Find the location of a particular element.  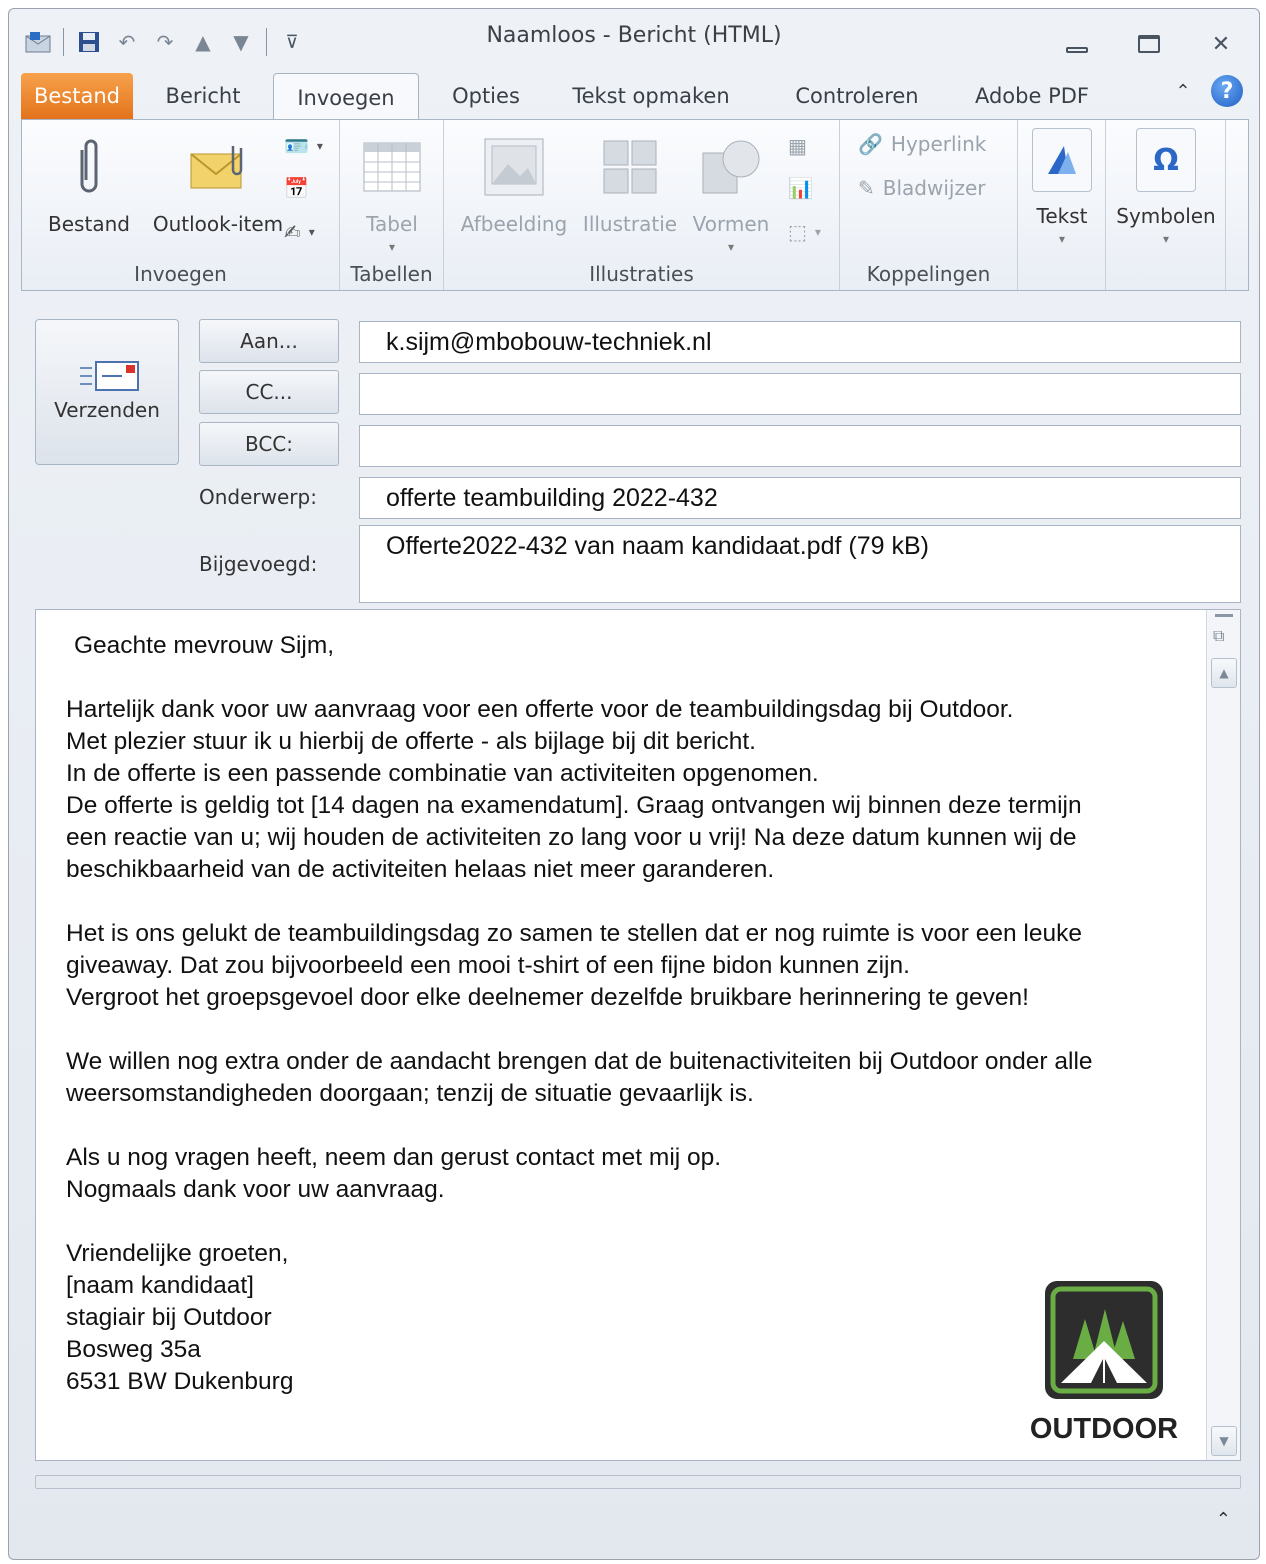

tab-bestand: Bestand is located at coordinates (77, 96).